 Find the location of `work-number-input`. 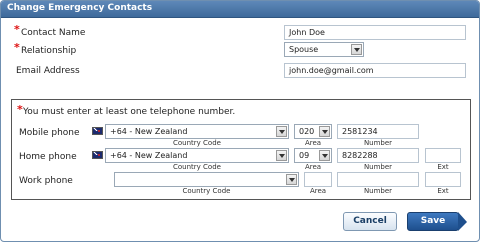

work-number-input is located at coordinates (378, 179).